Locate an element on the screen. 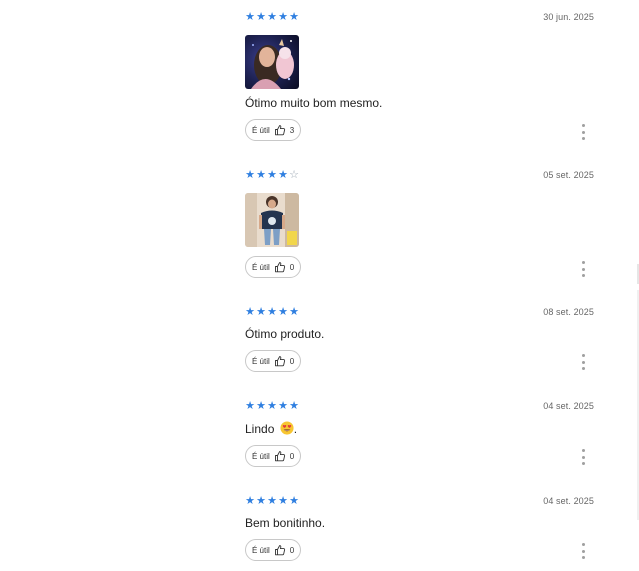 Image resolution: width=639 pixels, height=571 pixels. star-rating: ★ ★ ★ ★ ☆ is located at coordinates (272, 175).